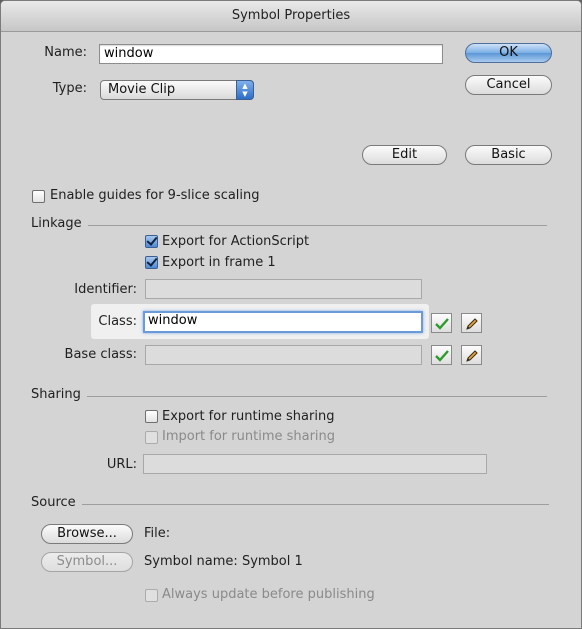  Describe the element at coordinates (289, 396) in the screenshot. I see `sharing-divider` at that location.